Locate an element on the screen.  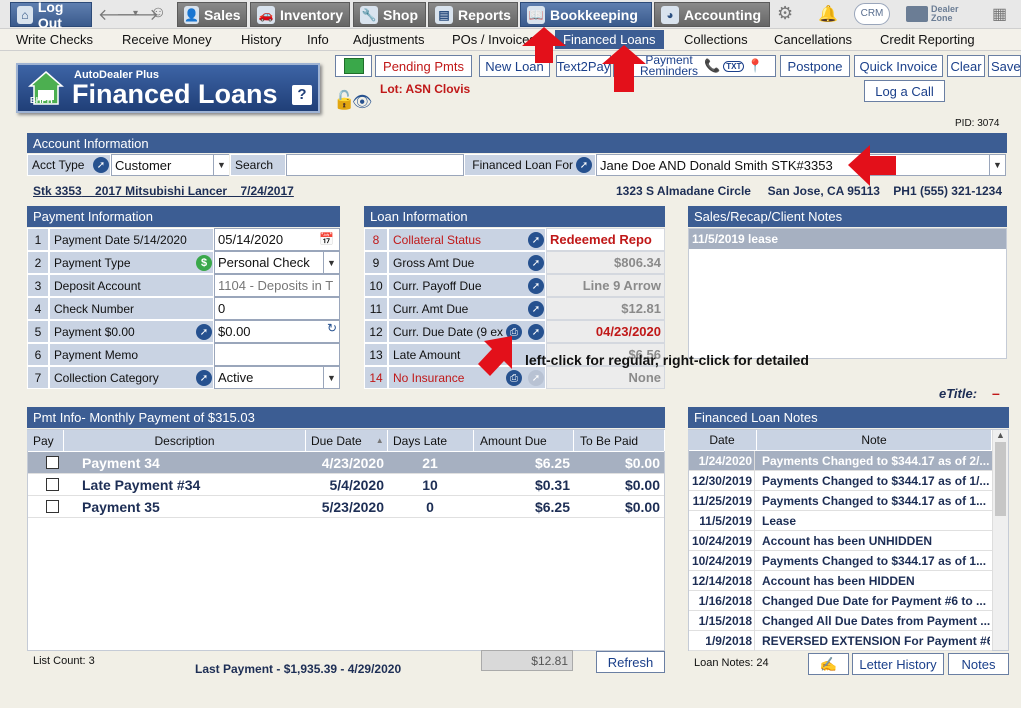
arrow-loan-for is located at coordinates (872, 165).